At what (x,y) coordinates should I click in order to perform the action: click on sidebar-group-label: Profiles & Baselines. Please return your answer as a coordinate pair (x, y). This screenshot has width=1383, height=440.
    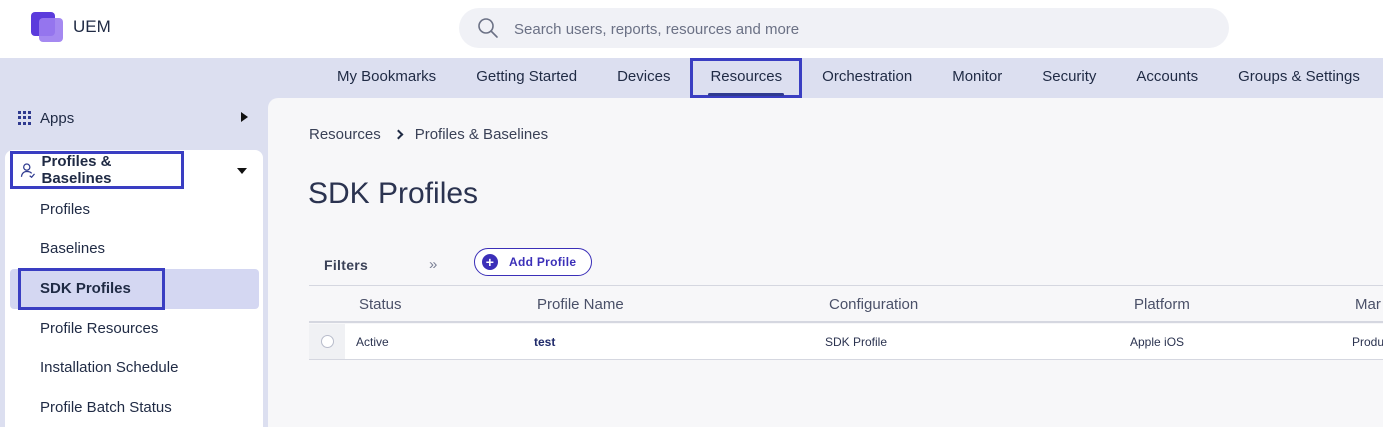
    Looking at the image, I should click on (76, 170).